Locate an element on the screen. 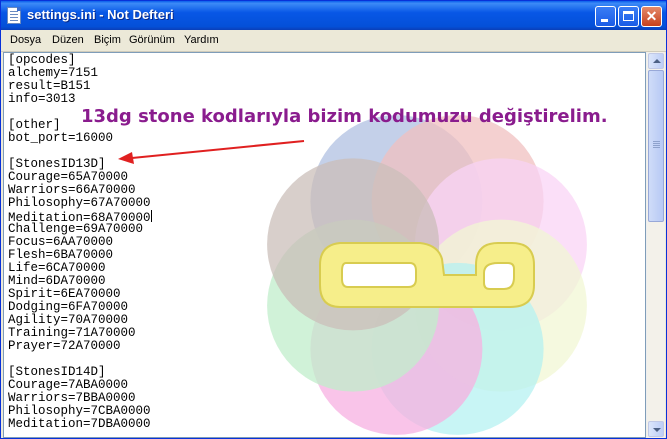 The height and width of the screenshot is (439, 667). emblem-left-slot is located at coordinates (379, 275).